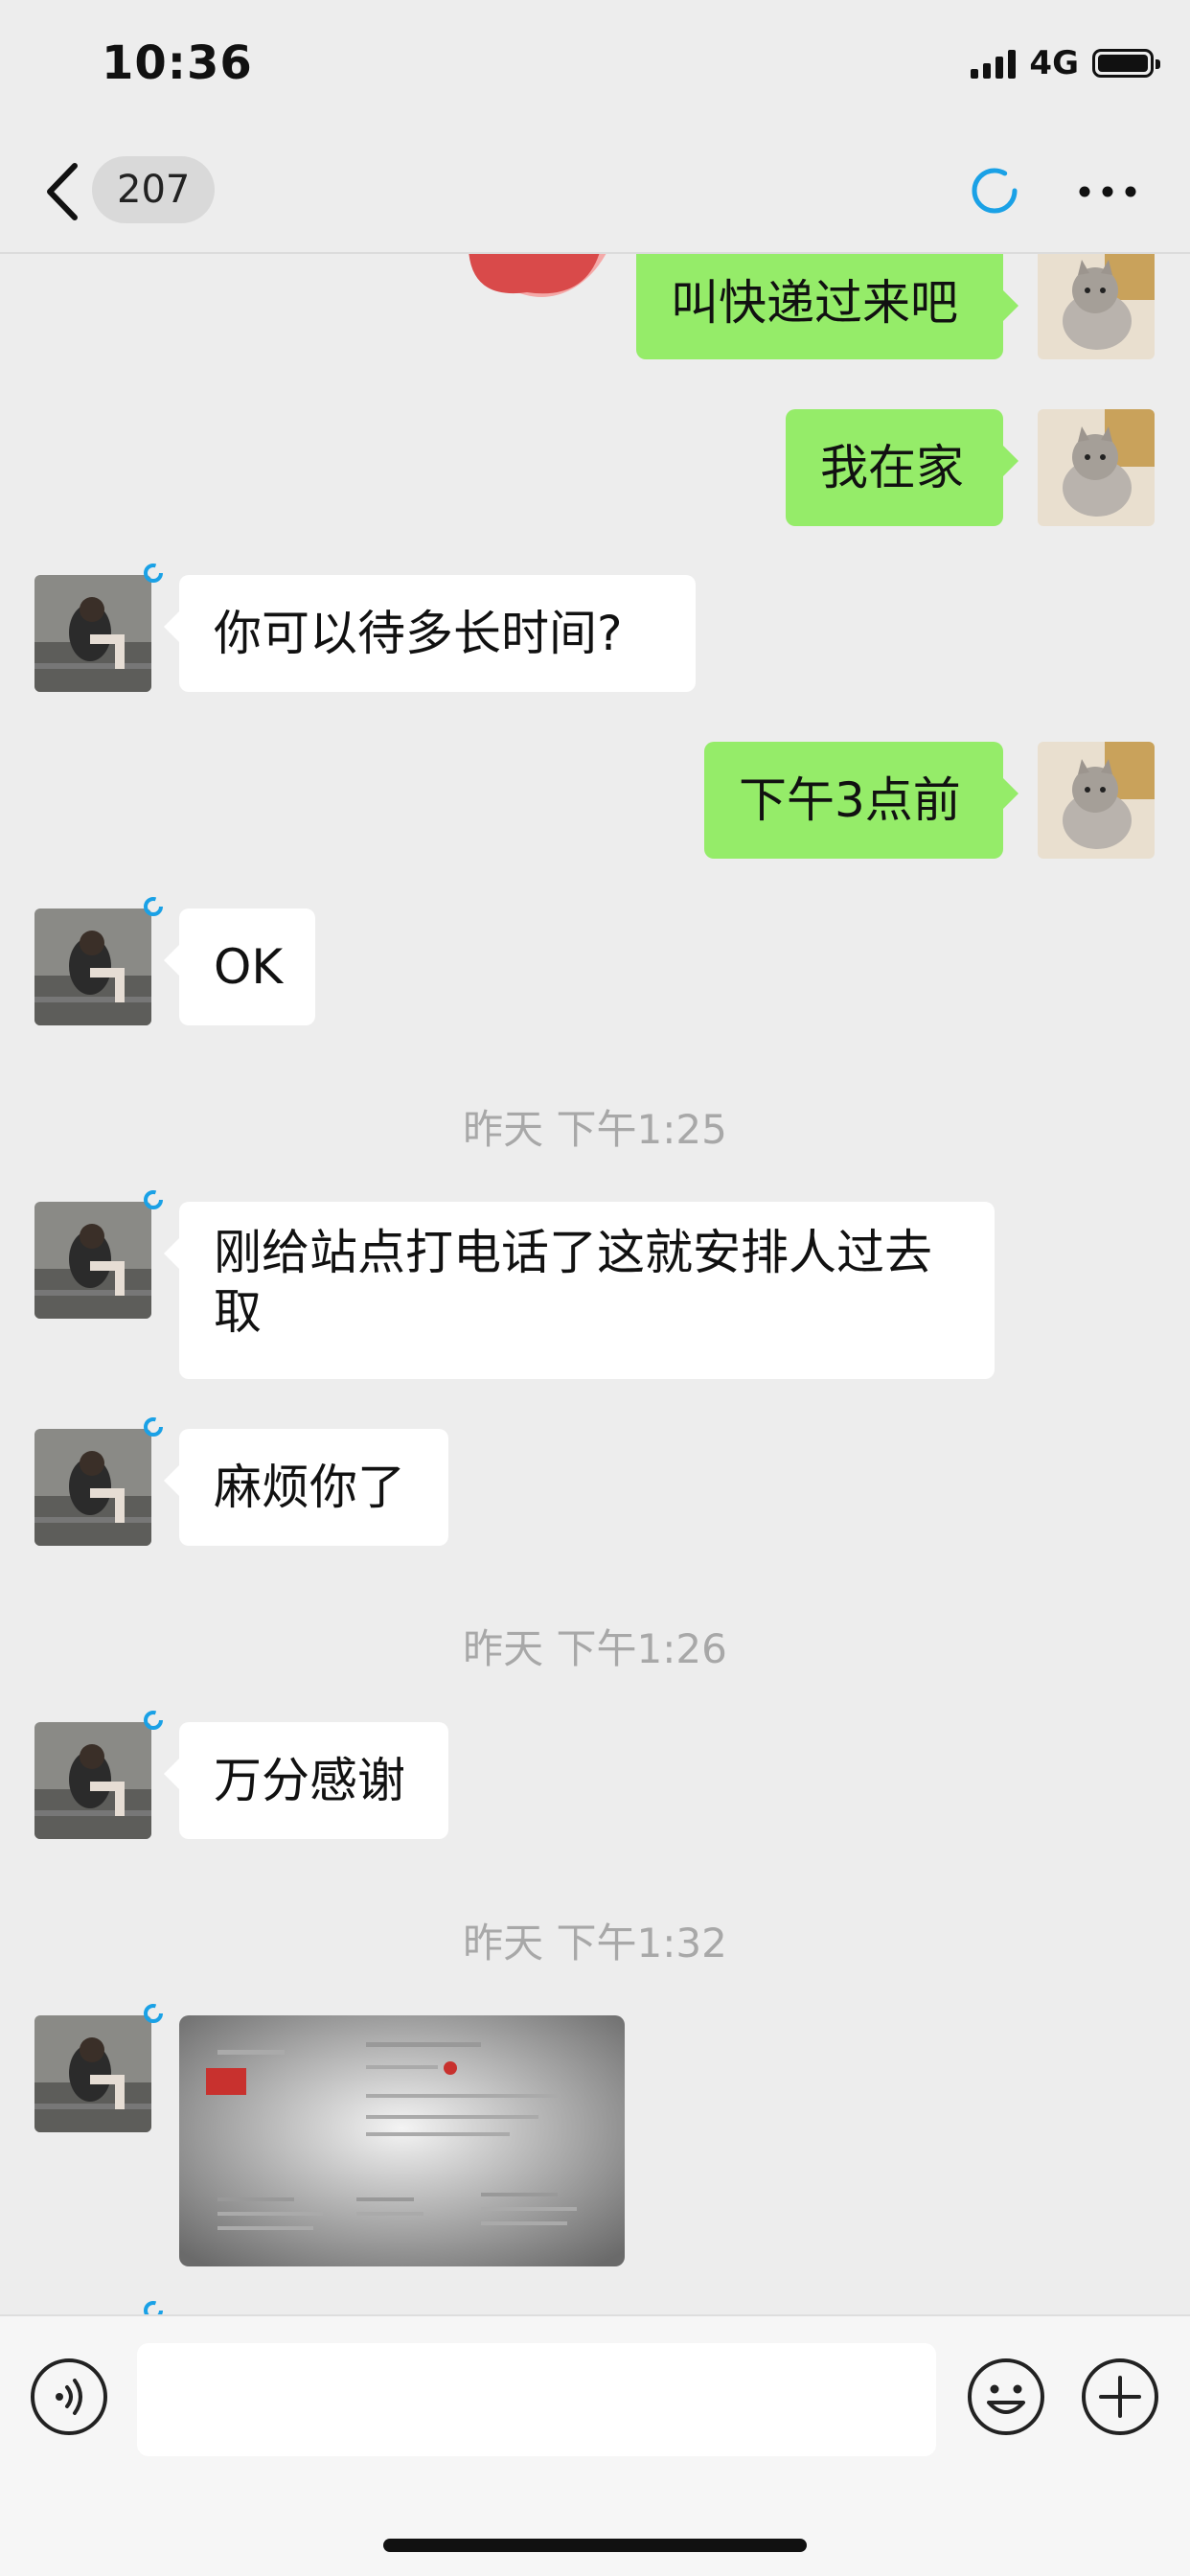 The height and width of the screenshot is (2576, 1190). I want to click on message-text: OK, so click(249, 967).